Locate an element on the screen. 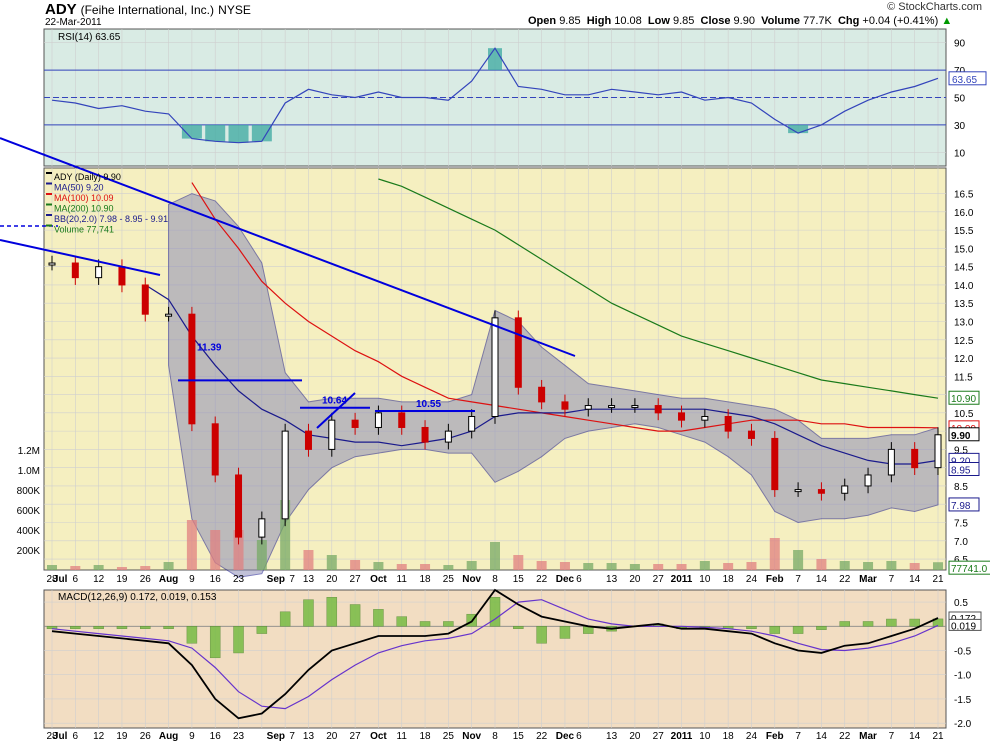 Image resolution: width=990 pixels, height=744 pixels. x-tick-label-price: 24 is located at coordinates (752, 579).